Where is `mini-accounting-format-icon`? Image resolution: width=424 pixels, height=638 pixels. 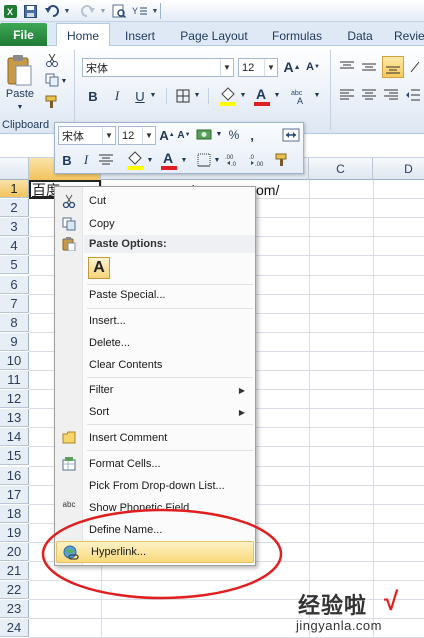 mini-accounting-format-icon is located at coordinates (205, 135).